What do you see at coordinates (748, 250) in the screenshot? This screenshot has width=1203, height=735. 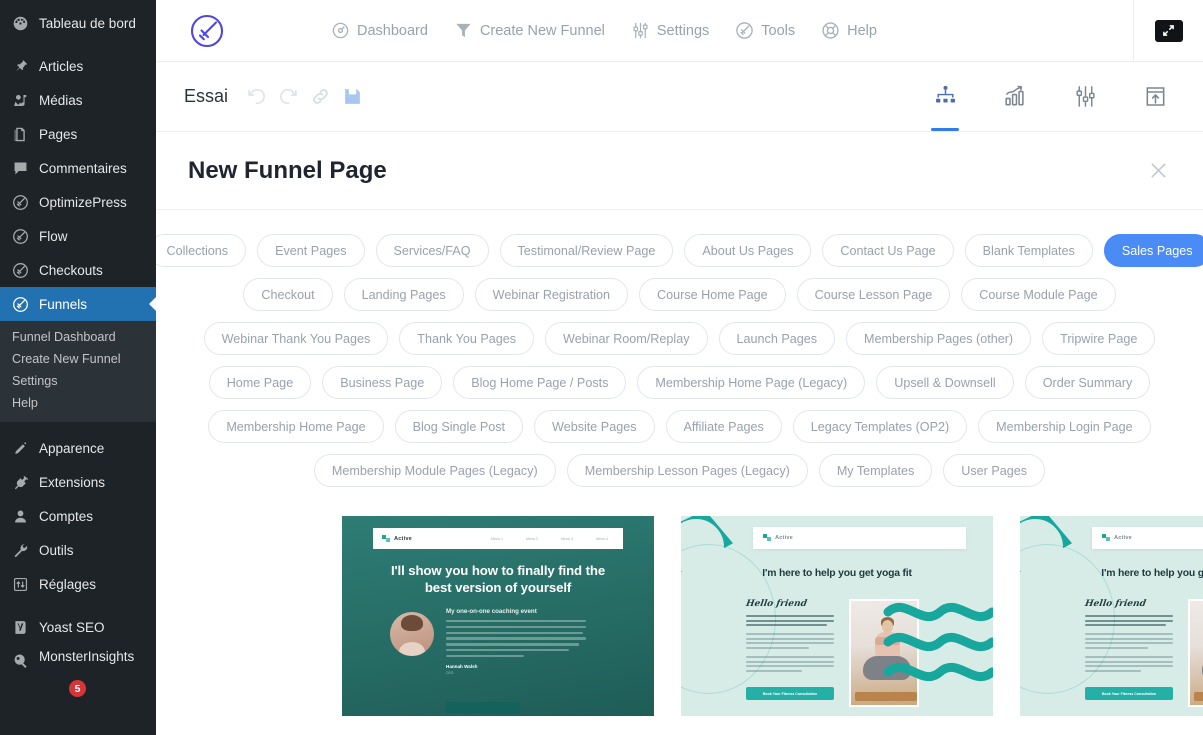 I see `filter-pill: About Us Pages` at bounding box center [748, 250].